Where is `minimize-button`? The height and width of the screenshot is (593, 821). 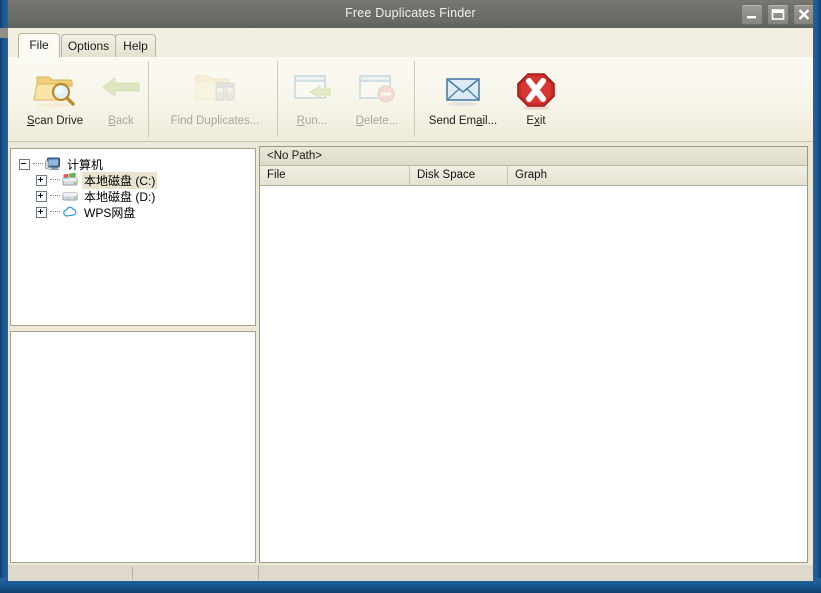 minimize-button is located at coordinates (752, 14).